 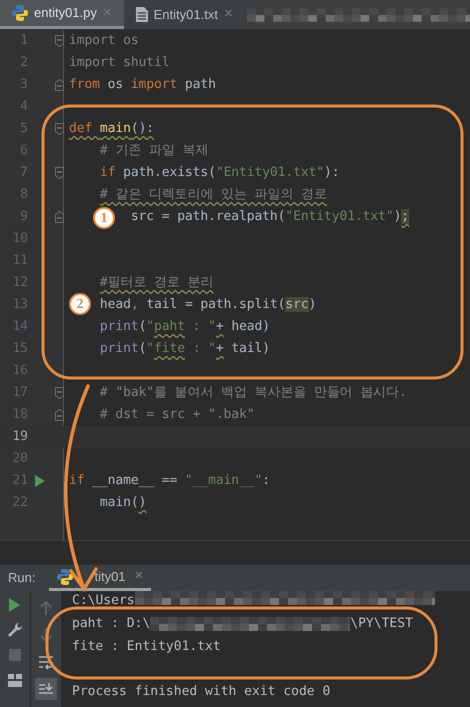 What do you see at coordinates (184, 349) in the screenshot?
I see `code-line: print("fite : "+ tail)` at bounding box center [184, 349].